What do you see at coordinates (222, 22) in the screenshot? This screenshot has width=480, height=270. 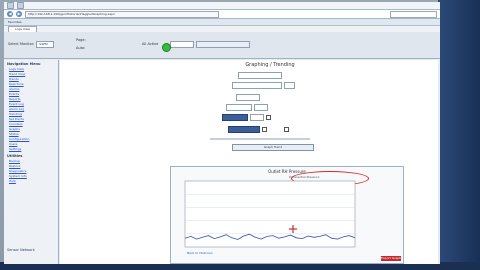 I see `favorites-bar: Favorites` at bounding box center [222, 22].